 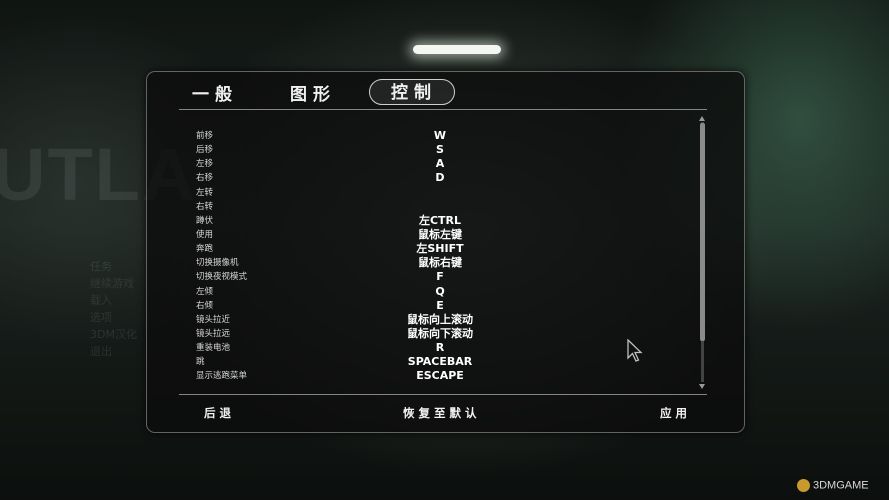 I want to click on background-menu-item: 3DM汉化, so click(x=113, y=334).